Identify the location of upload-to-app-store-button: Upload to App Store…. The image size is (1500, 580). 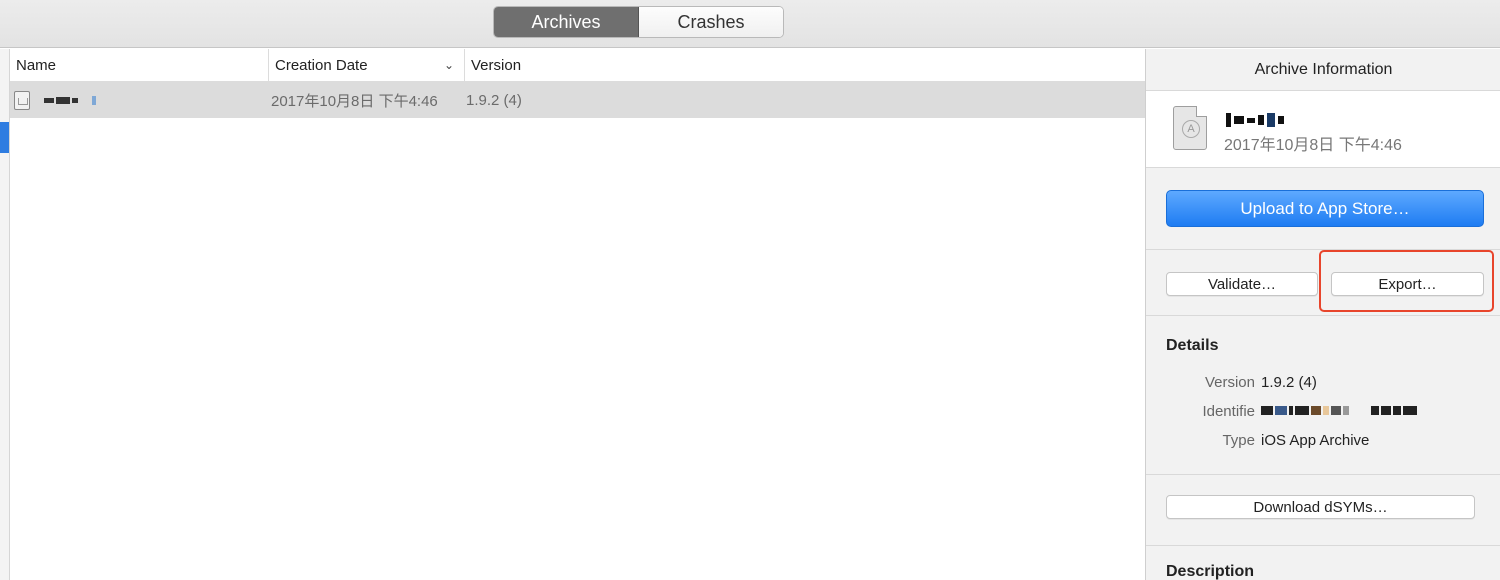
(1325, 208).